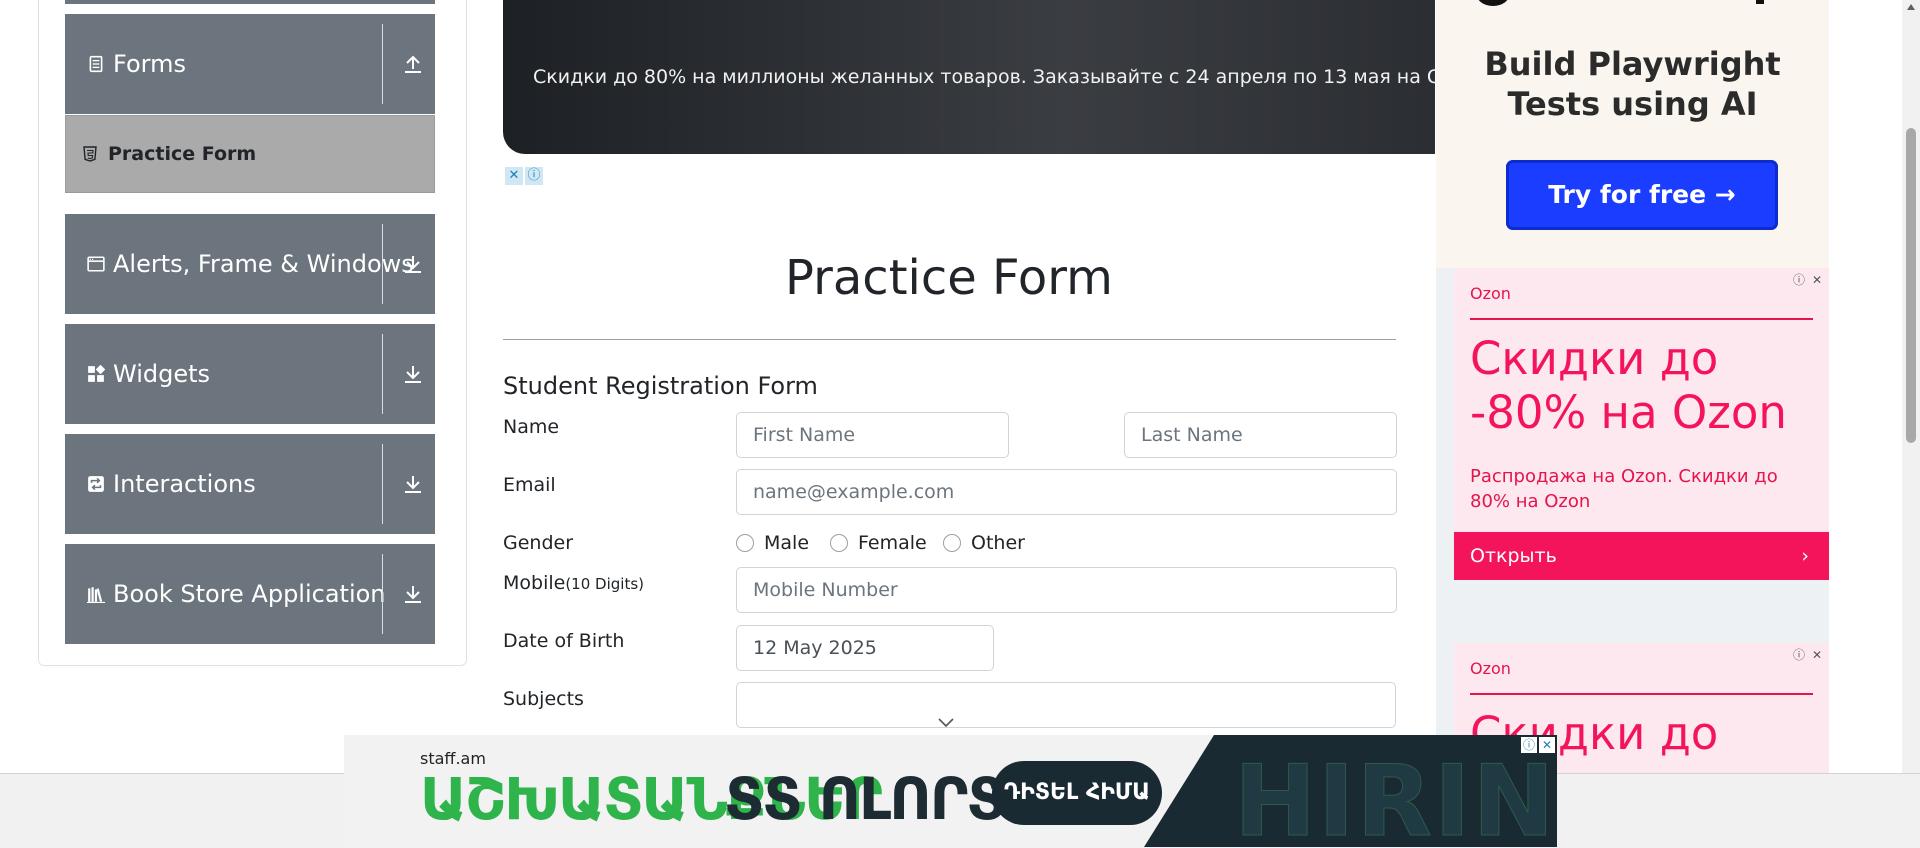 The width and height of the screenshot is (1920, 848). I want to click on ad-headline-line: Скидки до, so click(1594, 358).